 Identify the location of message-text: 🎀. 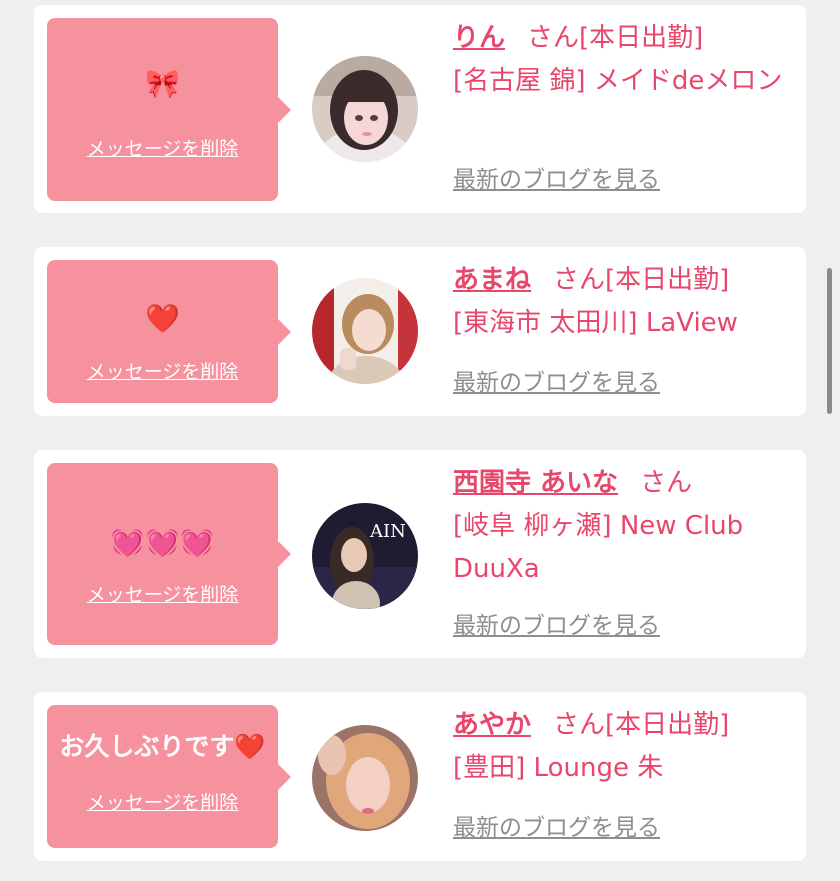
(162, 83).